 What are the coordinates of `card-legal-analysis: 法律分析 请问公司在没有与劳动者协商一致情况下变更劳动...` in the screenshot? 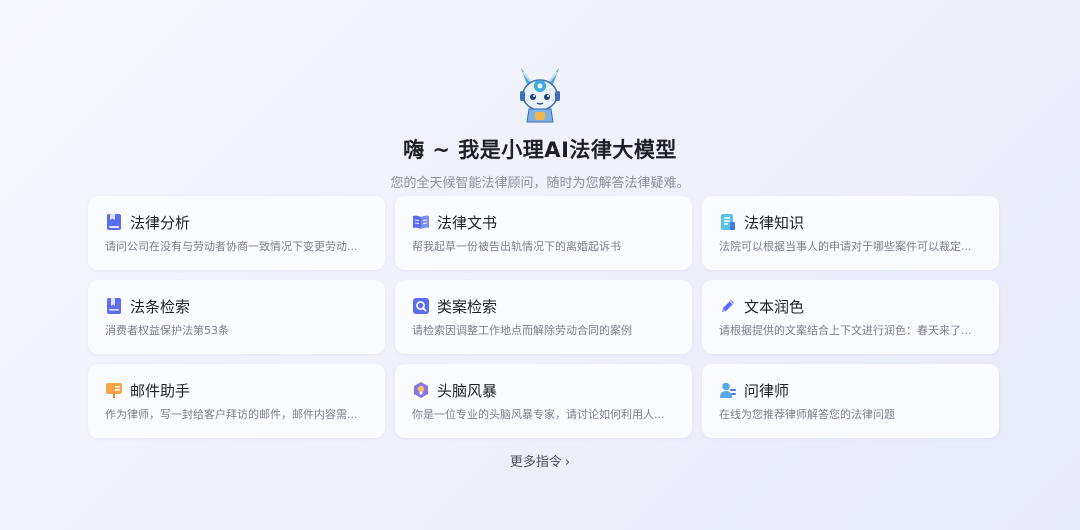 It's located at (236, 233).